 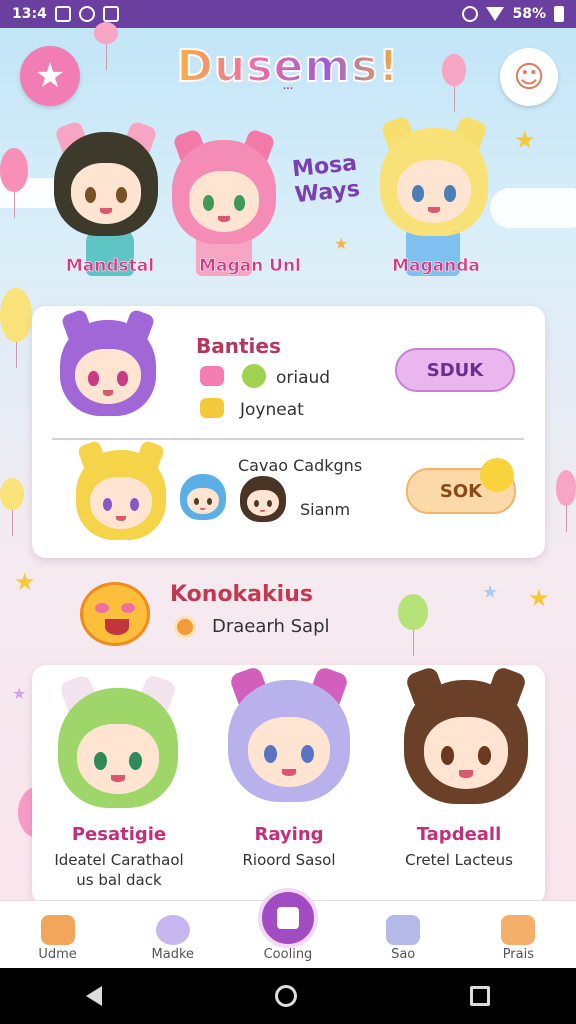 What do you see at coordinates (57, 954) in the screenshot?
I see `nav-label: Udme` at bounding box center [57, 954].